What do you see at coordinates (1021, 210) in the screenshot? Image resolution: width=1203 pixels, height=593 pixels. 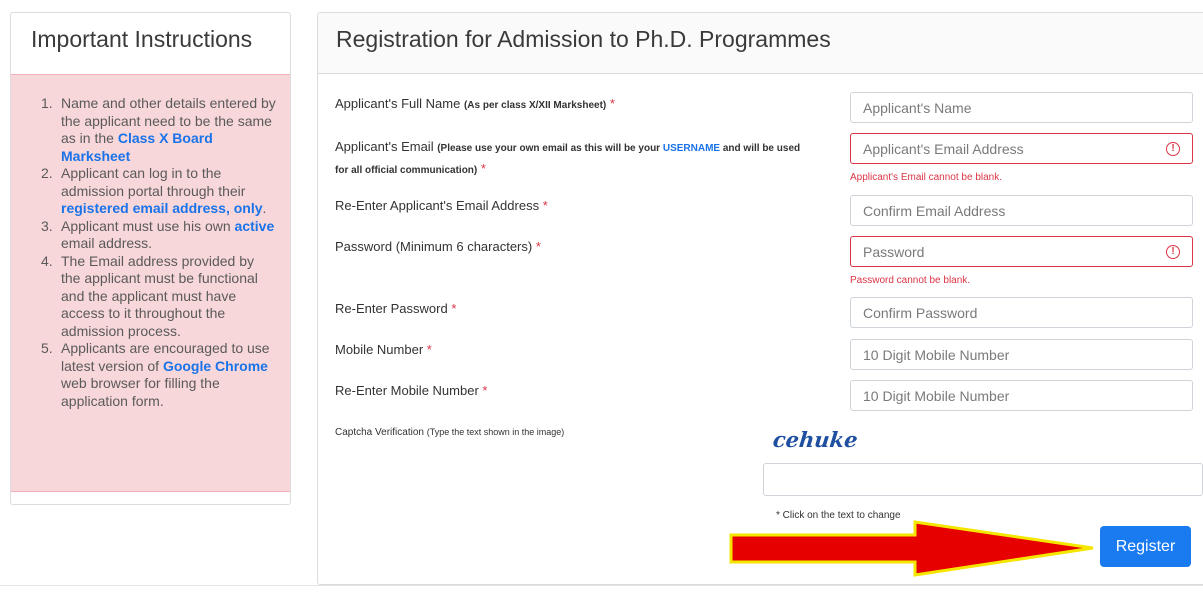 I see `confirm-email-input` at bounding box center [1021, 210].